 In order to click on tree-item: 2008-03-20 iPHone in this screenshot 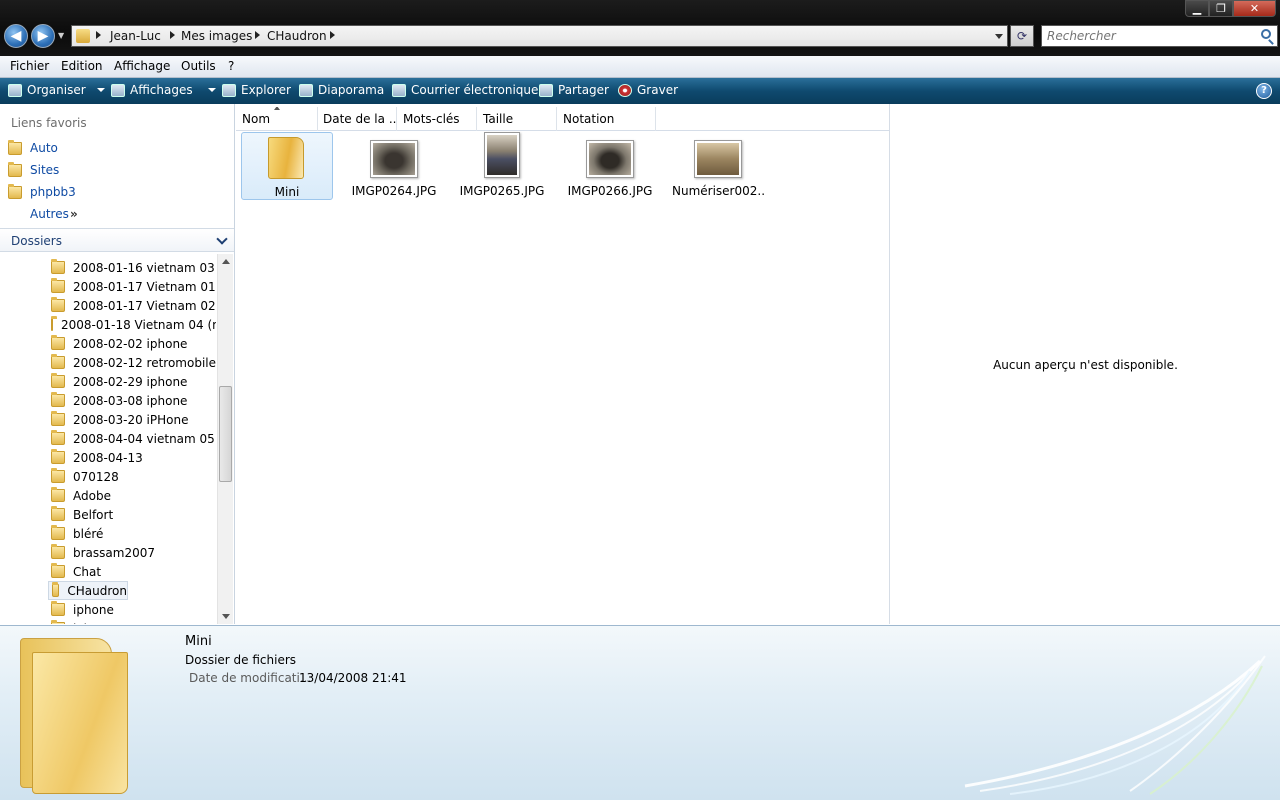, I will do `click(132, 419)`.